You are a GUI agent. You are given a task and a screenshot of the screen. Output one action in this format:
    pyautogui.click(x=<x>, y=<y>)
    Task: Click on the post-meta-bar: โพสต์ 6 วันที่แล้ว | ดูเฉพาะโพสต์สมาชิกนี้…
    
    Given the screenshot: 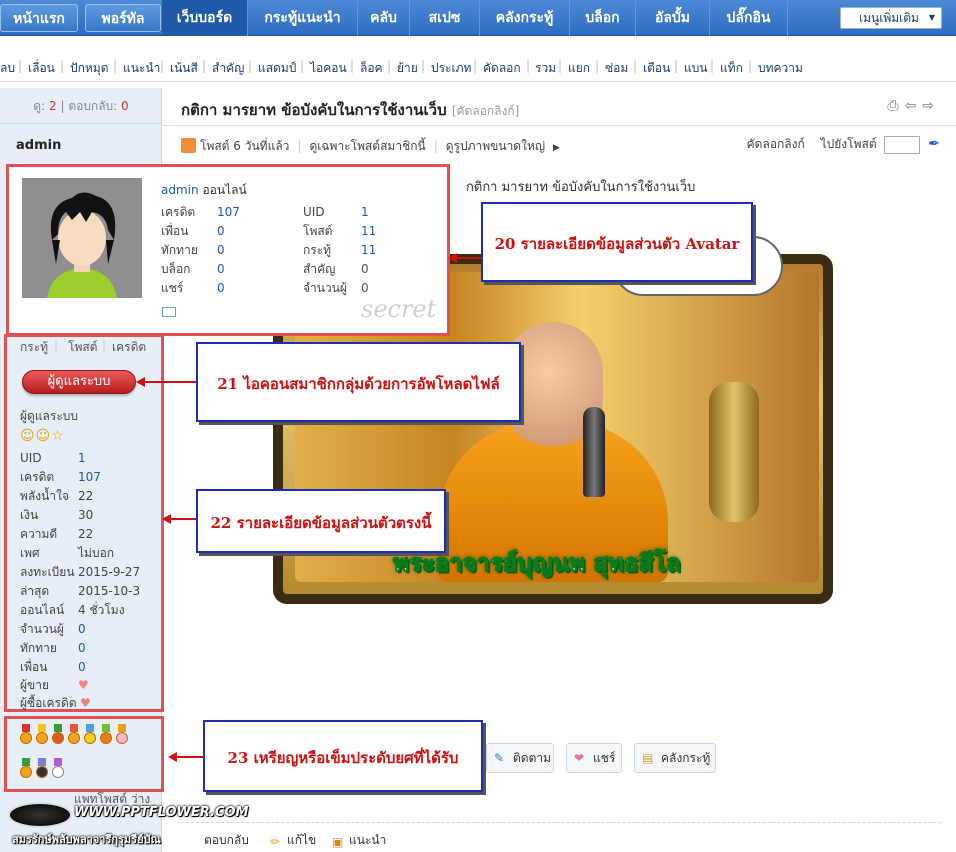 What is the action you would take?
    pyautogui.click(x=370, y=146)
    